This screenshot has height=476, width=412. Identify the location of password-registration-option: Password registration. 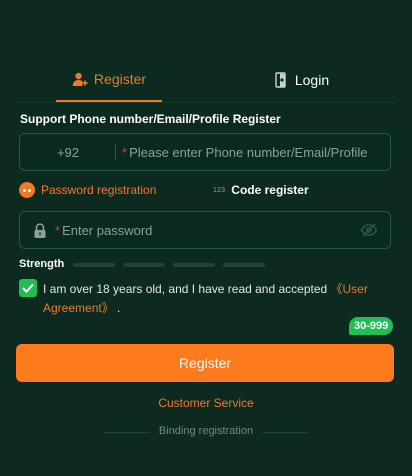
(87, 190).